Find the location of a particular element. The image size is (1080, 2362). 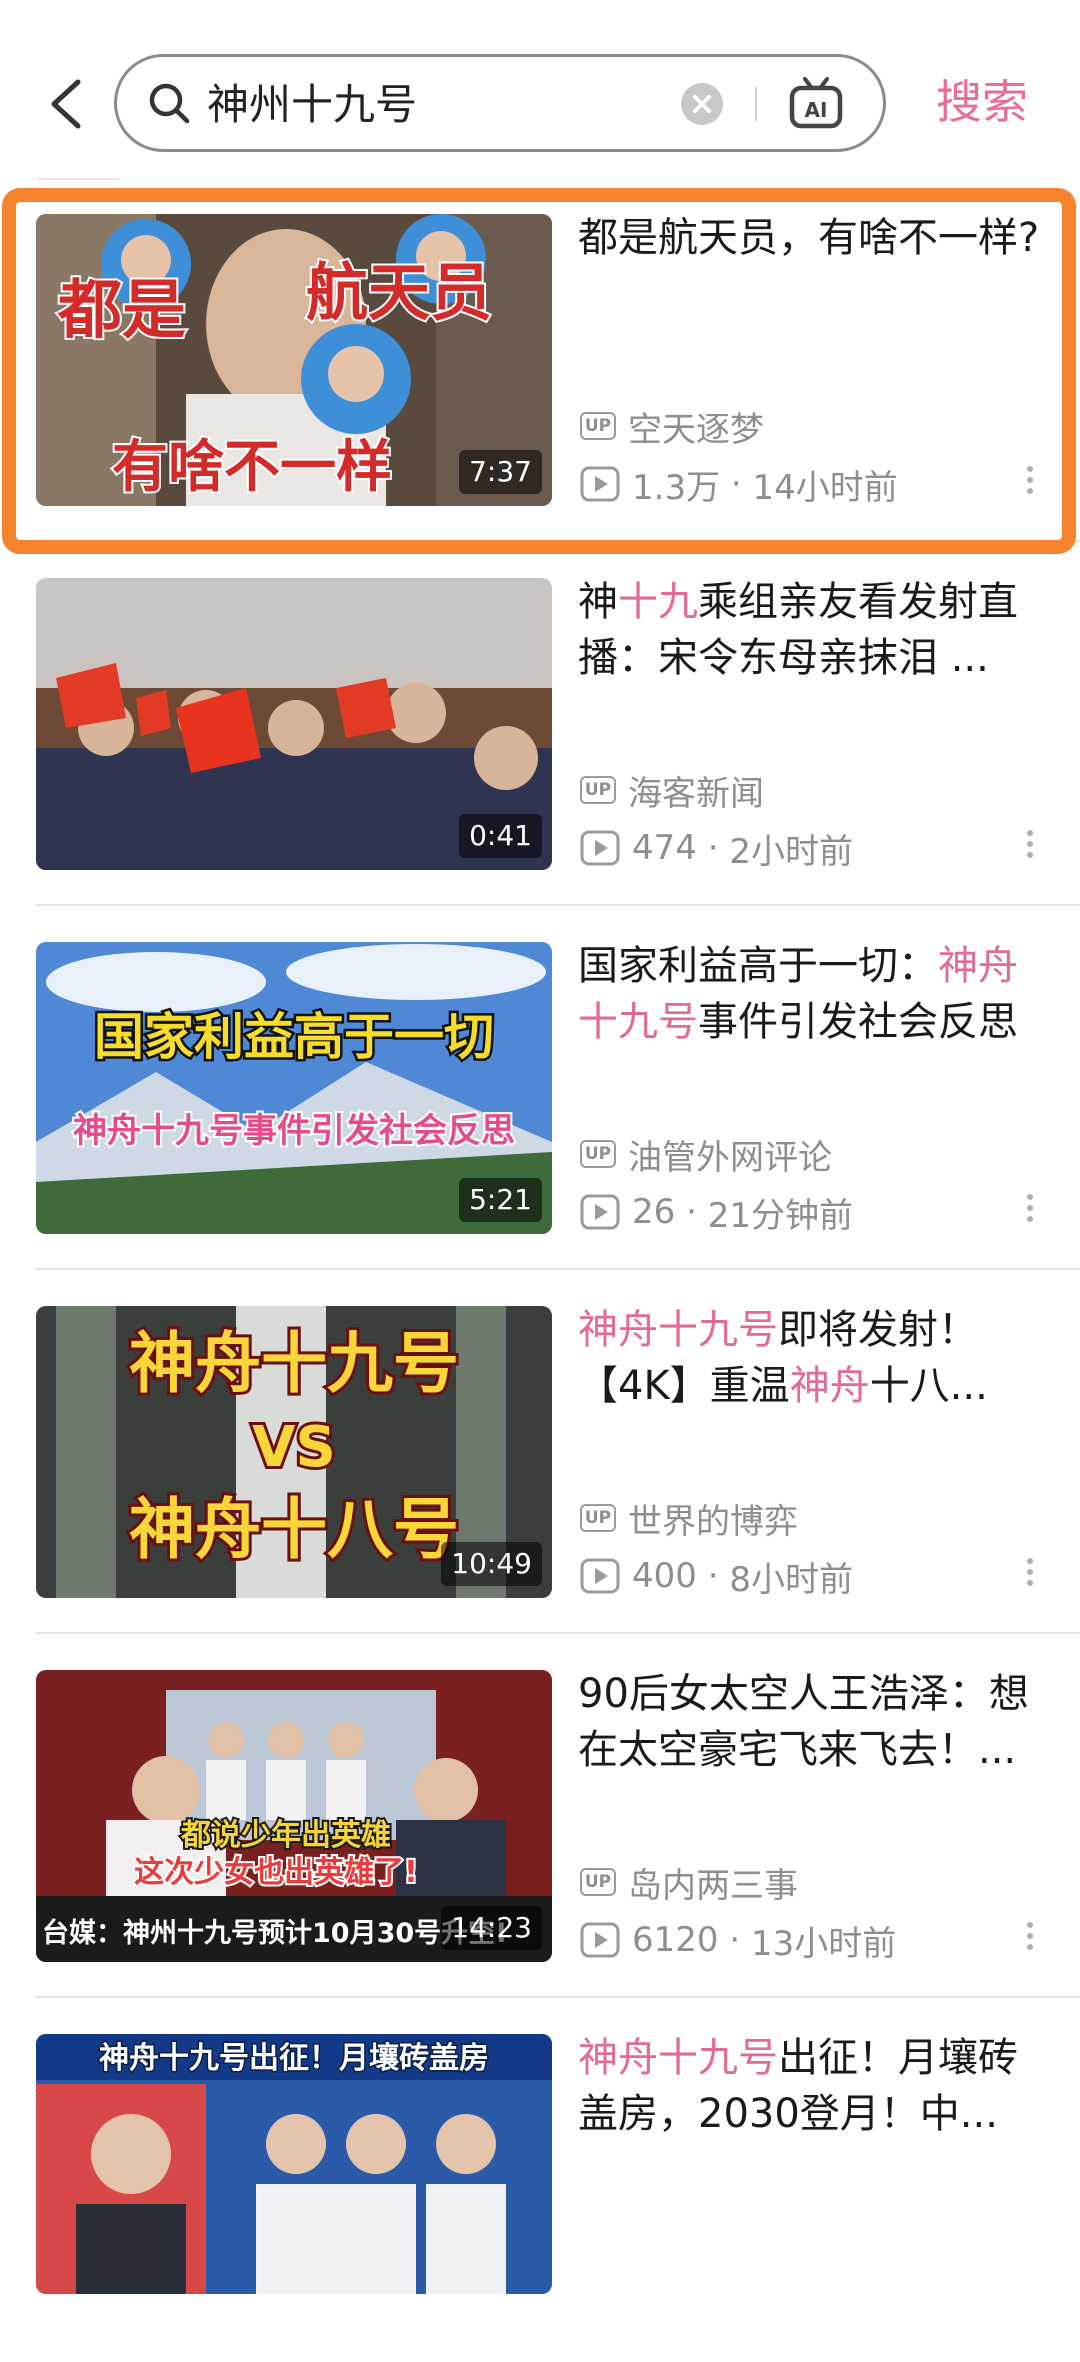

uploader-row: UP 岛内两三事 is located at coordinates (689, 1883).